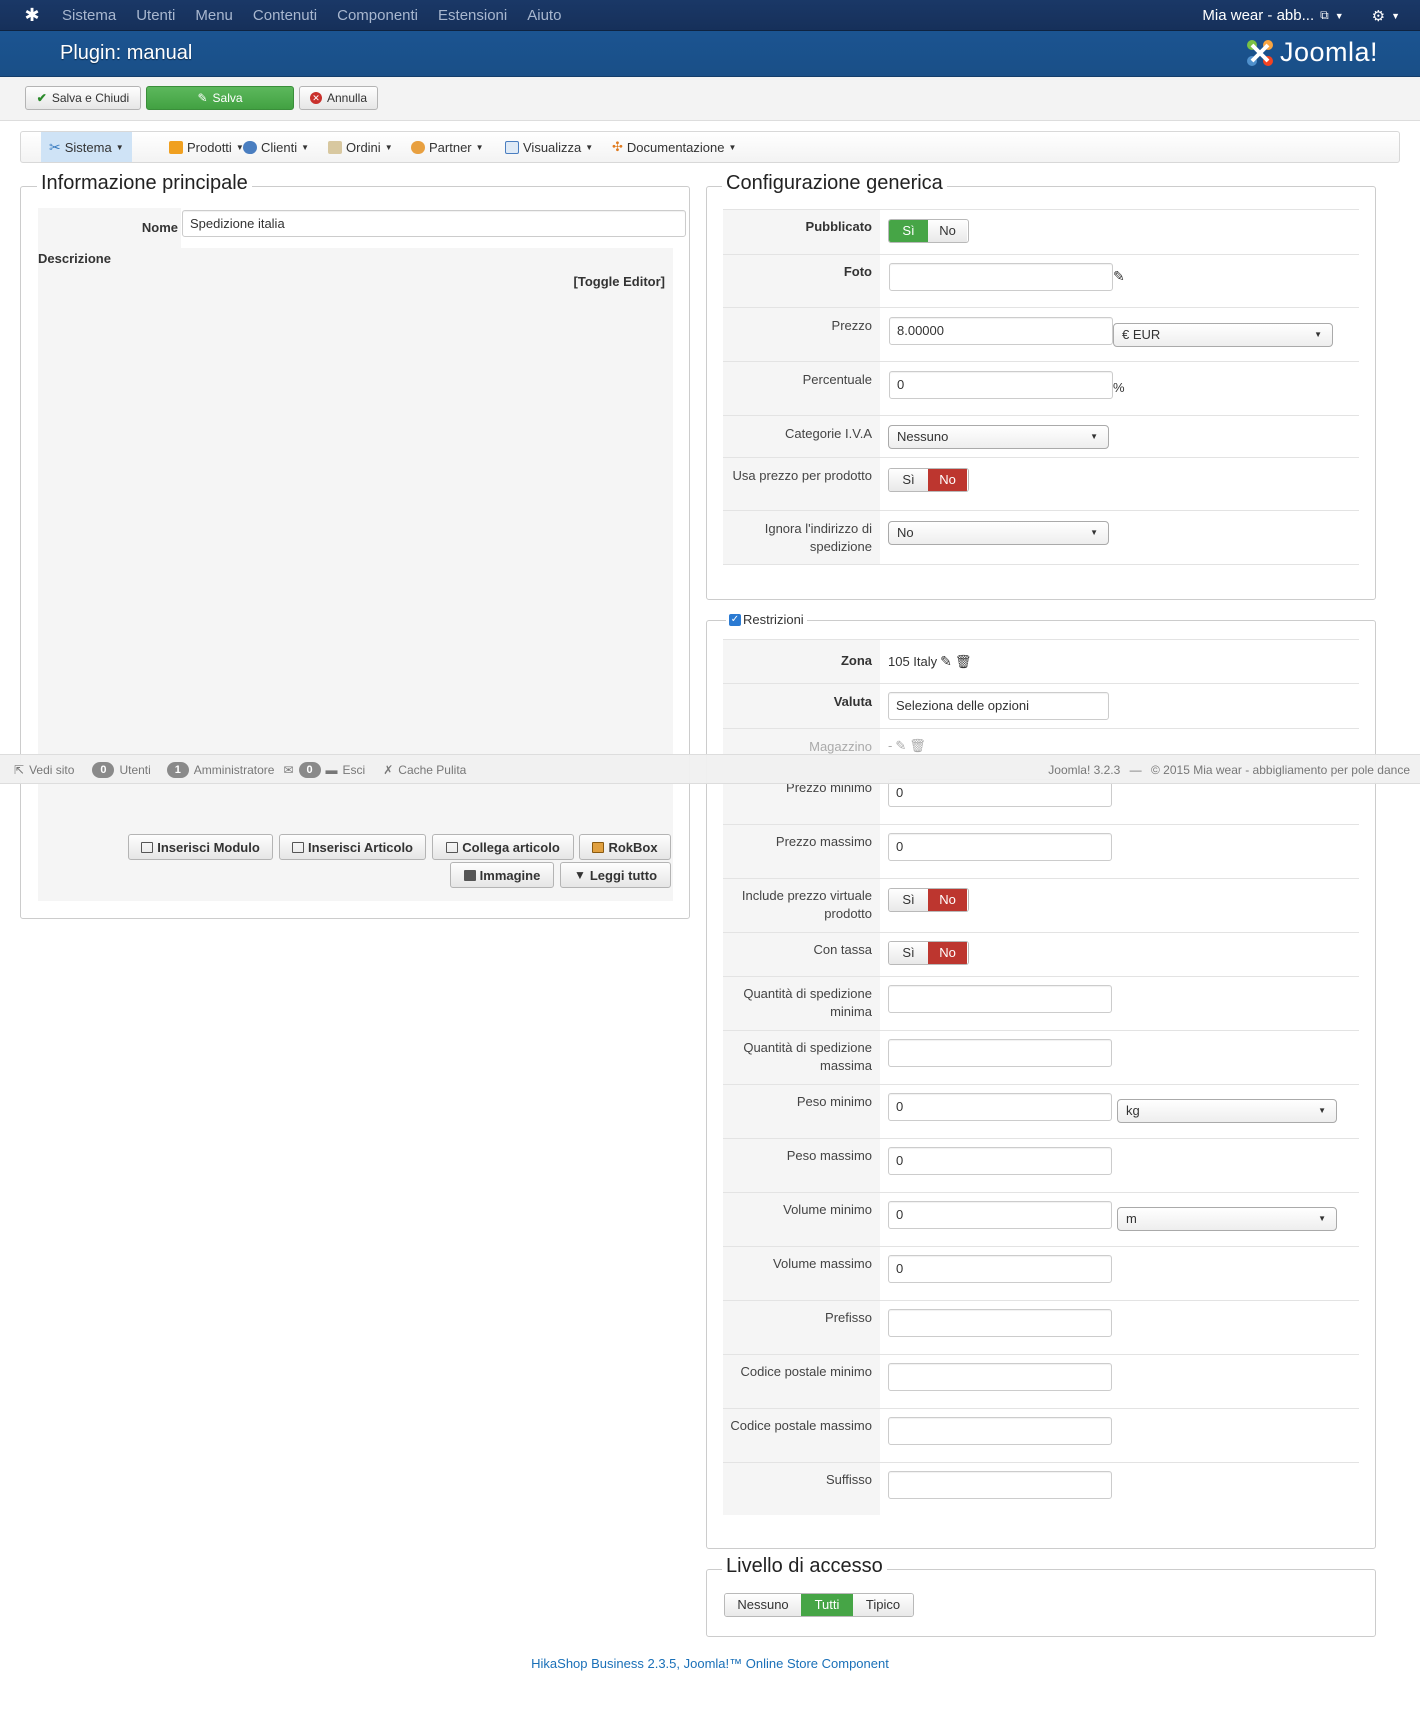 The width and height of the screenshot is (1420, 1725). Describe the element at coordinates (1000, 1377) in the screenshot. I see `min-postcode-input` at that location.